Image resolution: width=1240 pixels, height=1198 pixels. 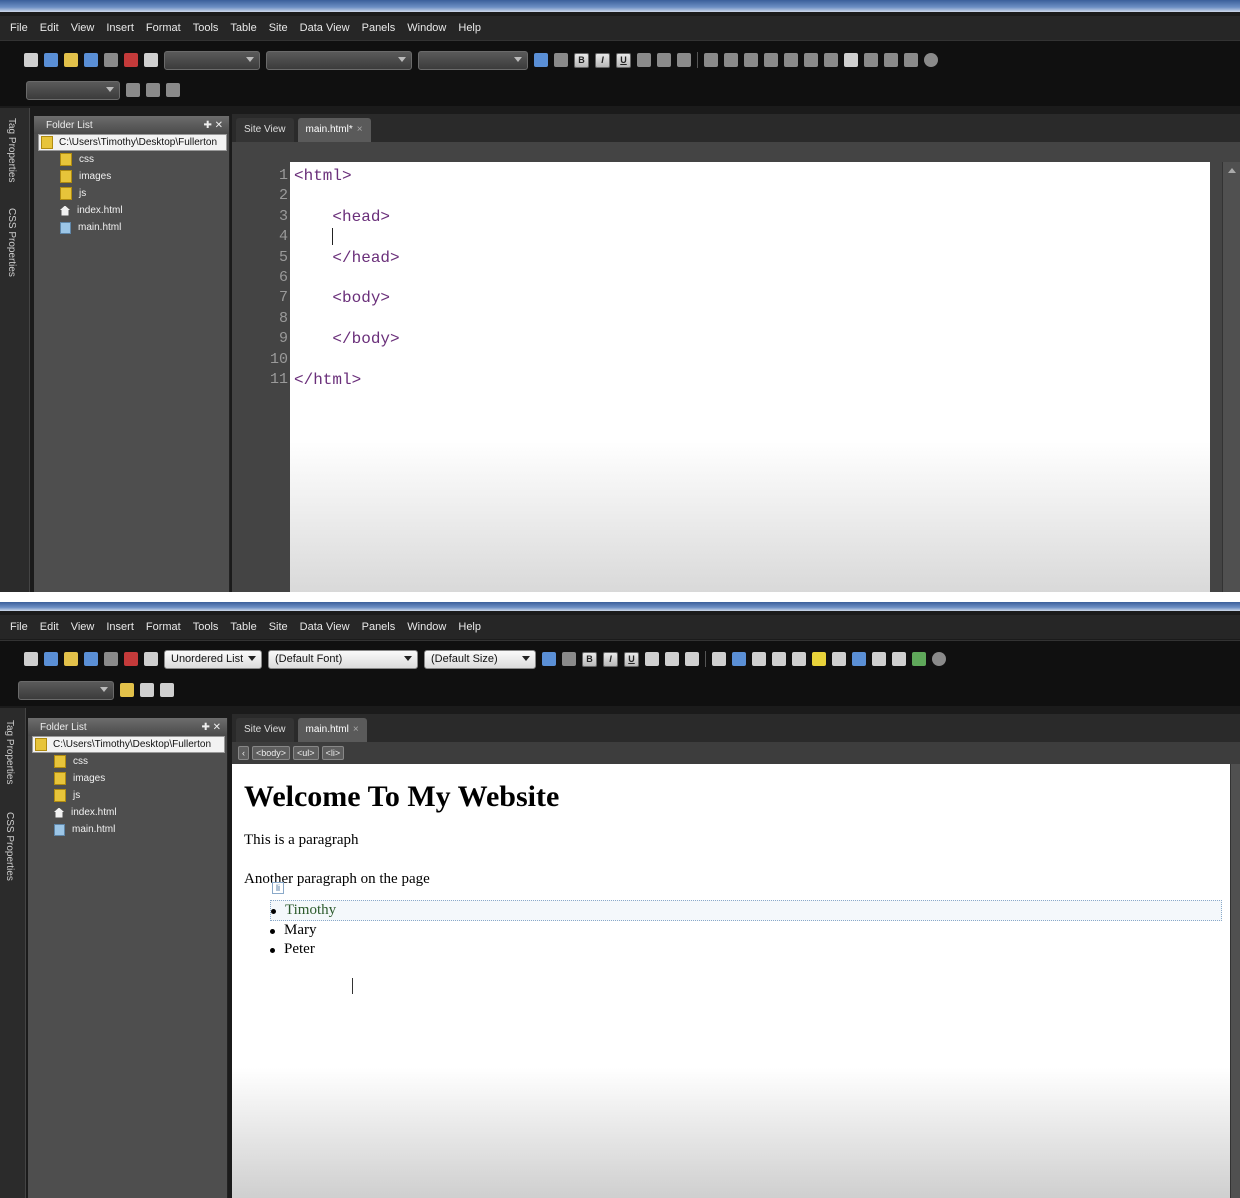 What do you see at coordinates (73, 90) in the screenshot?
I see `view-dropdown` at bounding box center [73, 90].